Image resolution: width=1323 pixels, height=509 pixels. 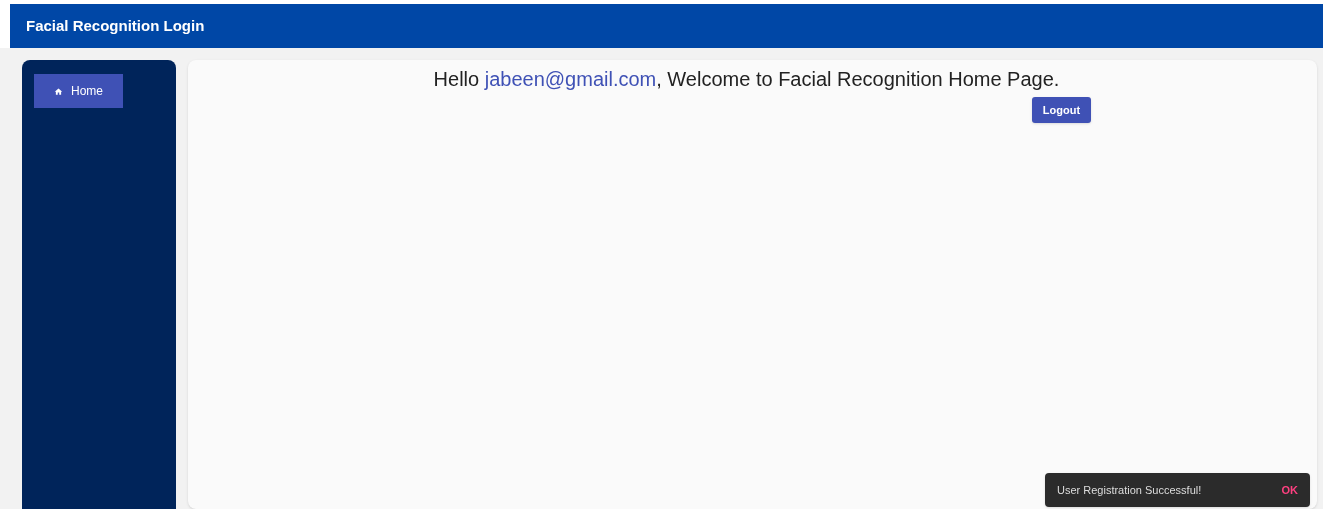 I want to click on welcome-heading: Hello jabeen@gmail.com, Welcome to Facial Recognition Home Page., so click(x=747, y=79).